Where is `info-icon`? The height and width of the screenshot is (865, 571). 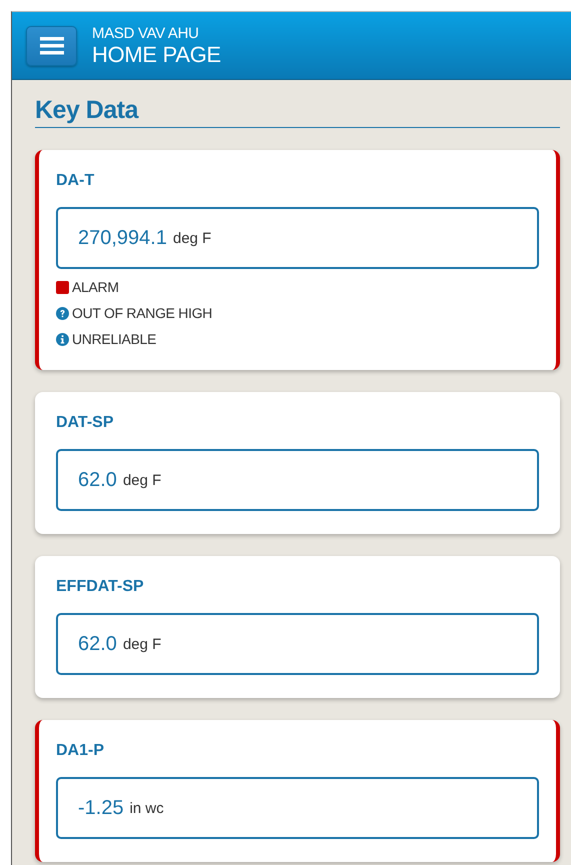
info-icon is located at coordinates (62, 339).